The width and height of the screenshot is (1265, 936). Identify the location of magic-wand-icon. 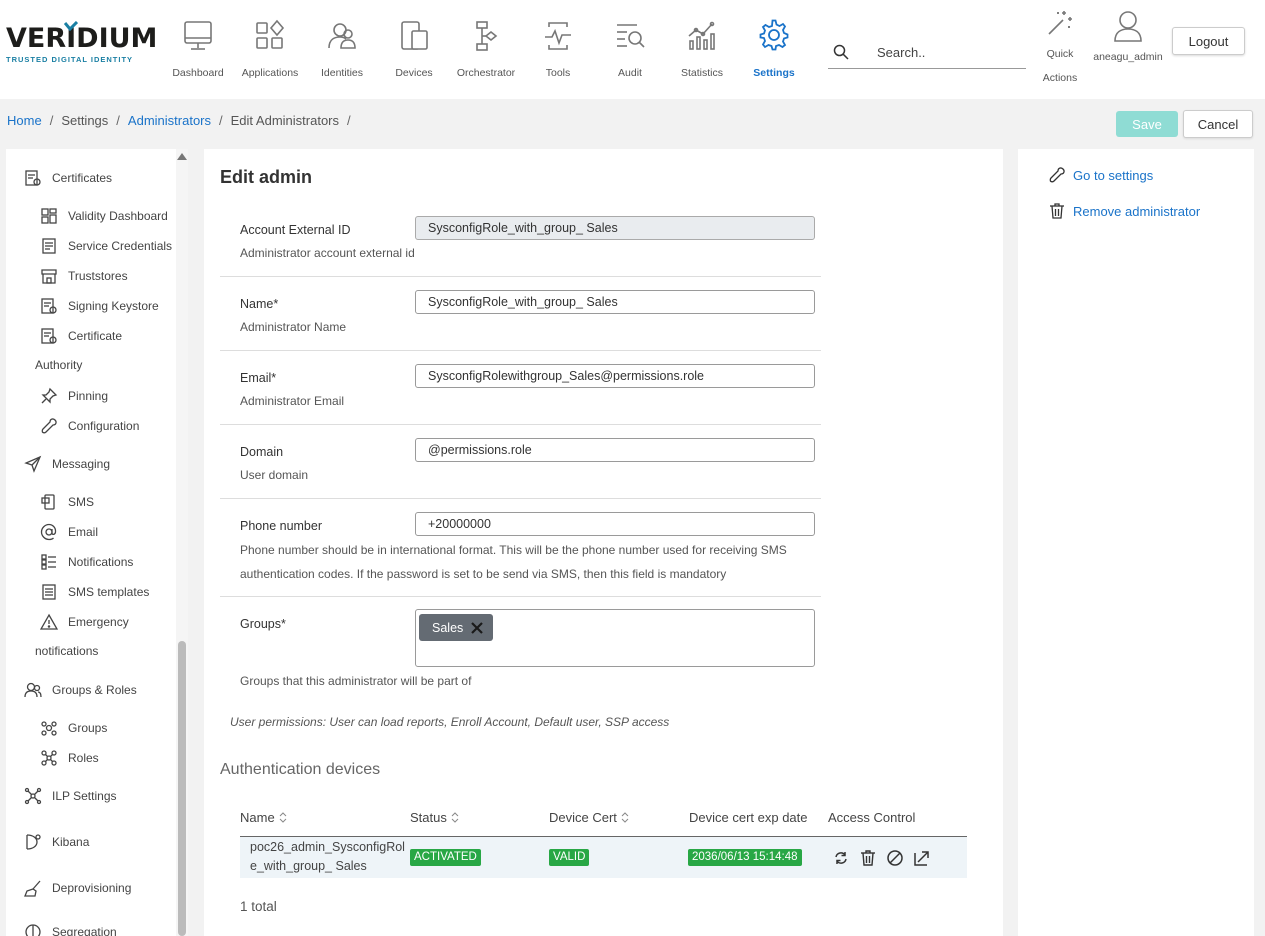
(1060, 23).